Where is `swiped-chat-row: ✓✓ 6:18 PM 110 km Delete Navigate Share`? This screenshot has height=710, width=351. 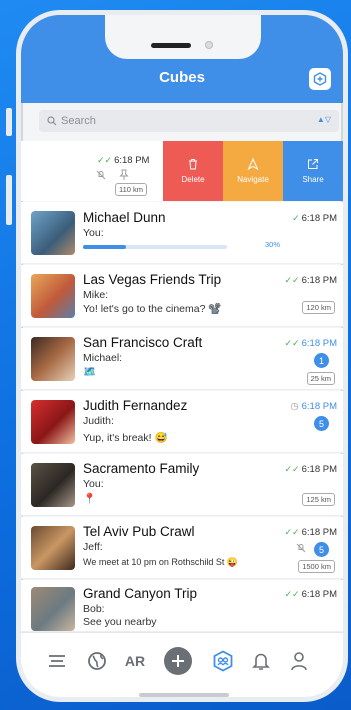 swiped-chat-row: ✓✓ 6:18 PM 110 km Delete Navigate Share is located at coordinates (182, 171).